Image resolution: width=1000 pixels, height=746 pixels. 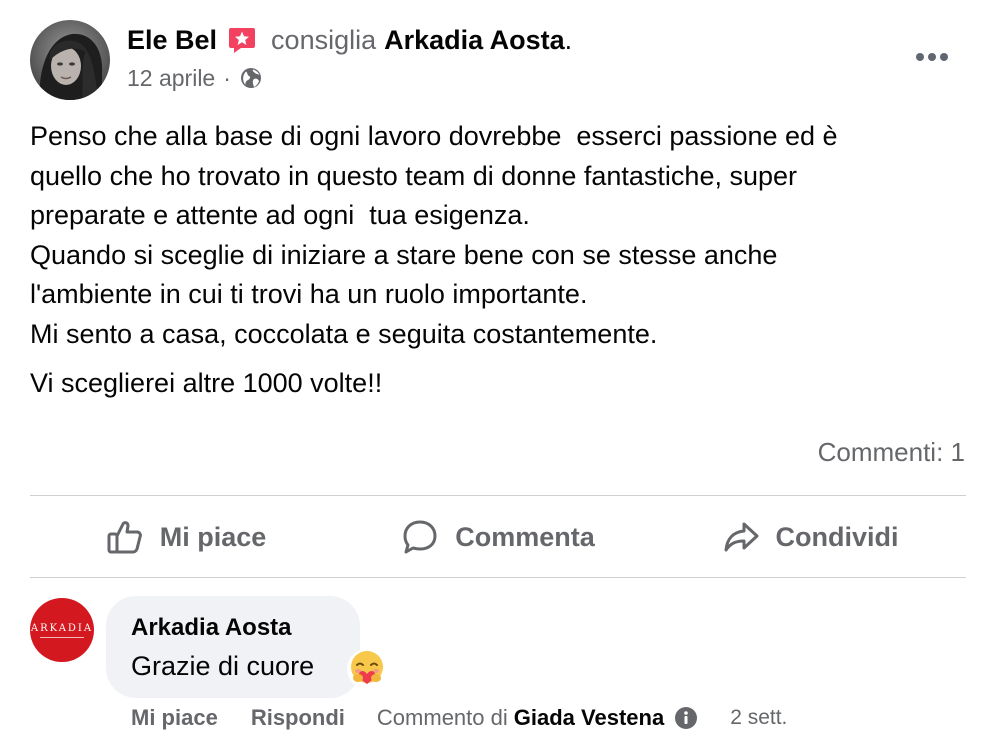 I want to click on comment-author: Arkadia Aosta, so click(x=245, y=628).